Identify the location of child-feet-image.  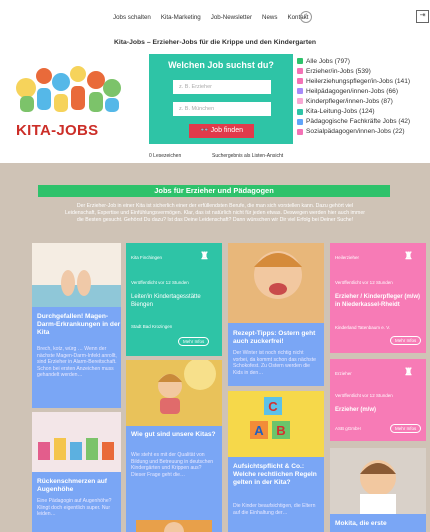
(76, 275).